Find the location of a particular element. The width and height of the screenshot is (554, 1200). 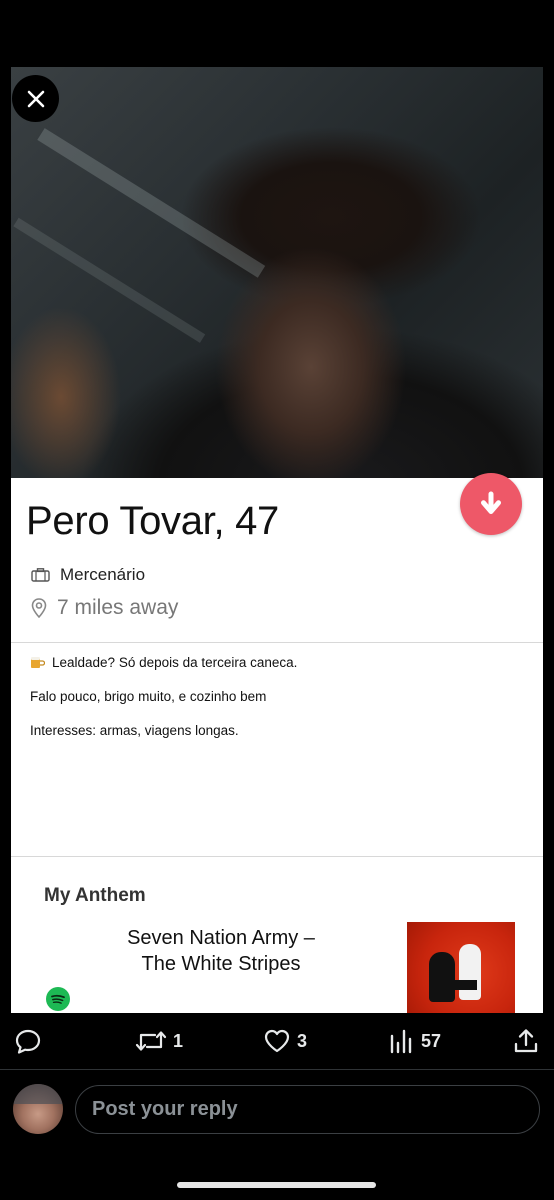

beer-mug-icon is located at coordinates (38, 662).